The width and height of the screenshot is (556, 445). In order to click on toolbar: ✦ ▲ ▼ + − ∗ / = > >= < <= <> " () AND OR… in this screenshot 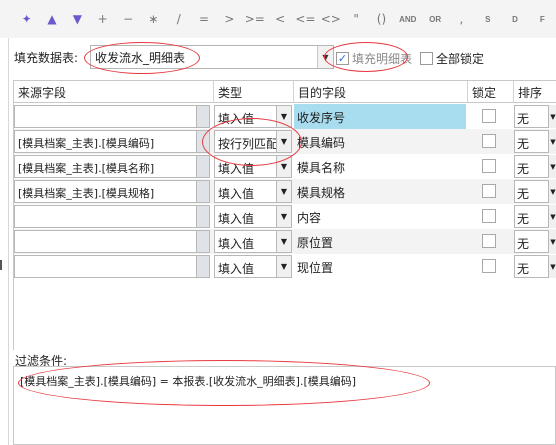, I will do `click(278, 19)`.